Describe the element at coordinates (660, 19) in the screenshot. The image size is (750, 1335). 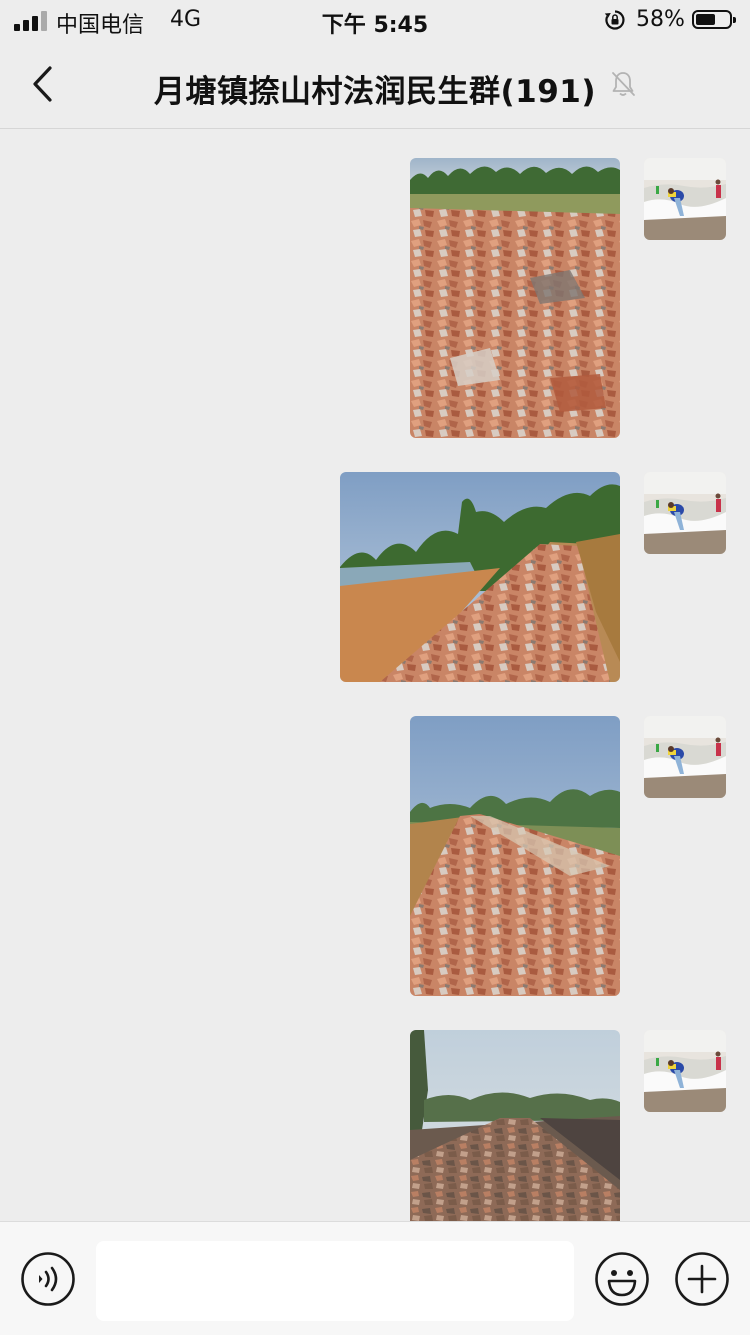
I see `battery-percent: 58%` at that location.